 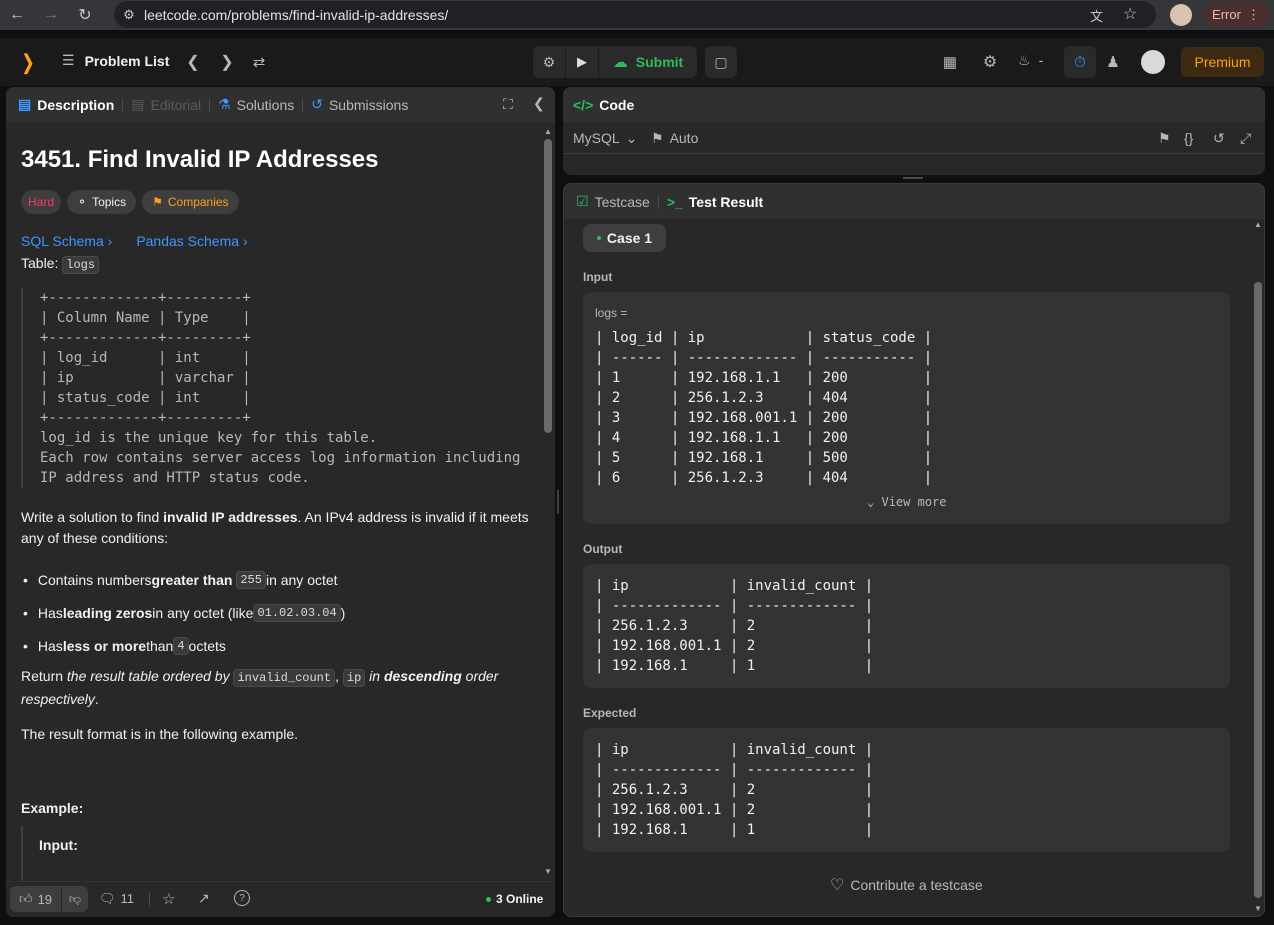 I want to click on checkbox-icon: ☑, so click(x=582, y=201).